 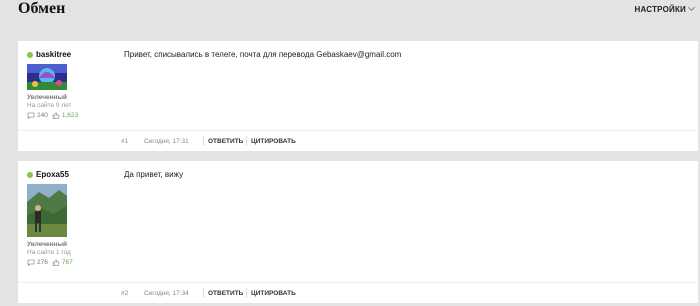 I want to click on chevron-down-icon, so click(x=691, y=7).